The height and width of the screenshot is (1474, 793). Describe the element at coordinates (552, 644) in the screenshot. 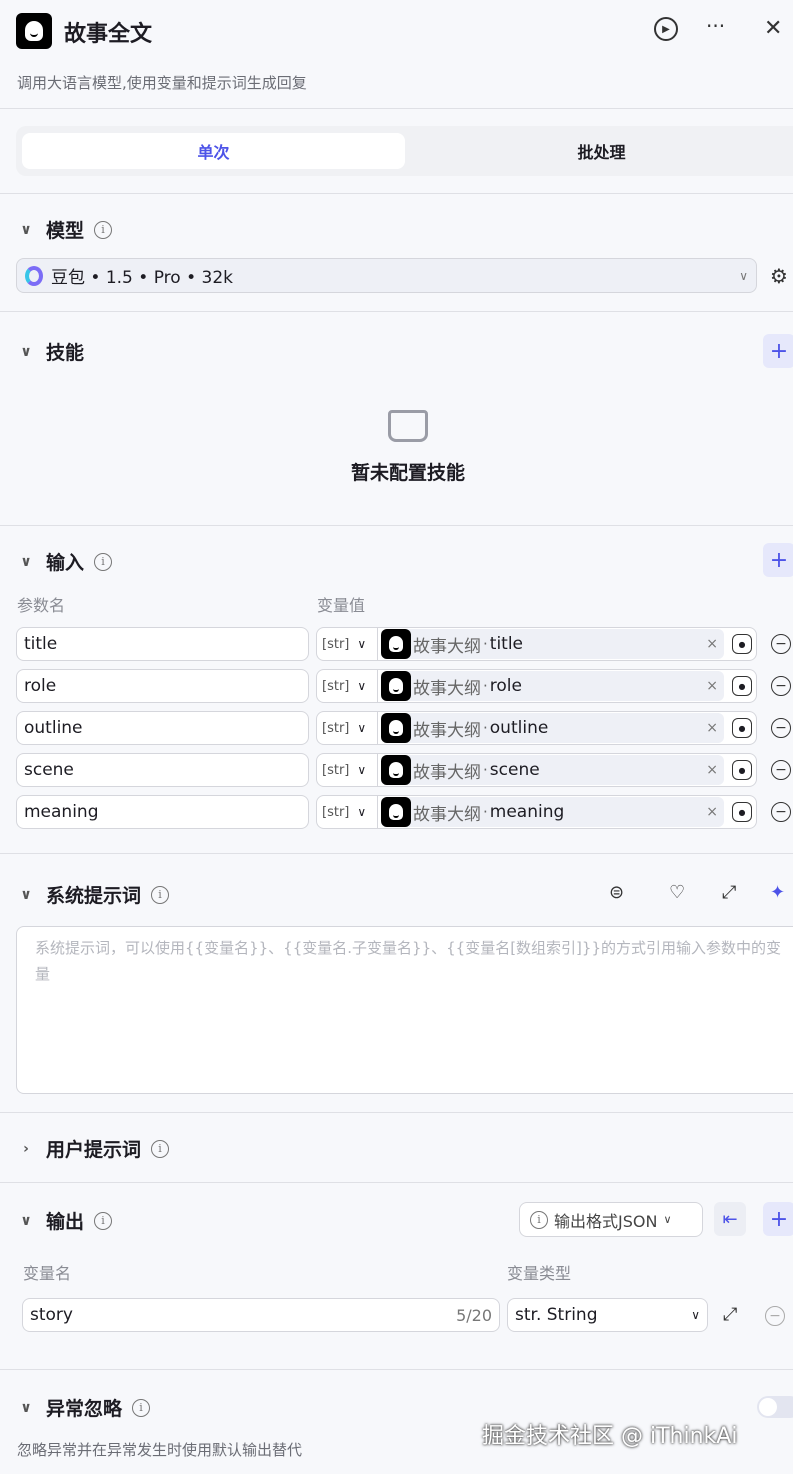

I see `variable-reference-chip: 故事大纲 · title ×` at that location.